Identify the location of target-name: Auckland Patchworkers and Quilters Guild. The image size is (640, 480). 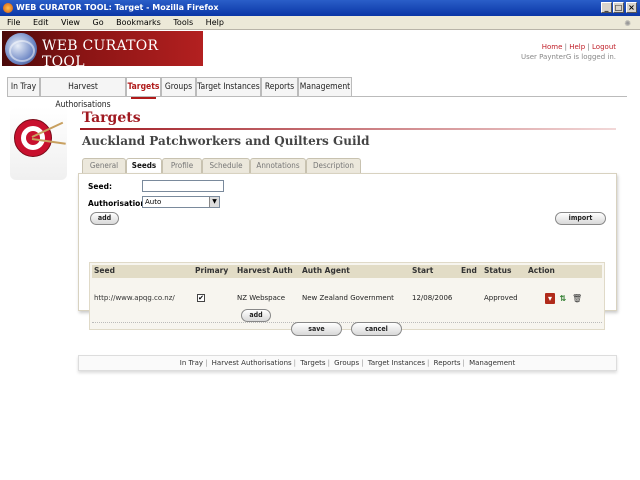
(226, 141).